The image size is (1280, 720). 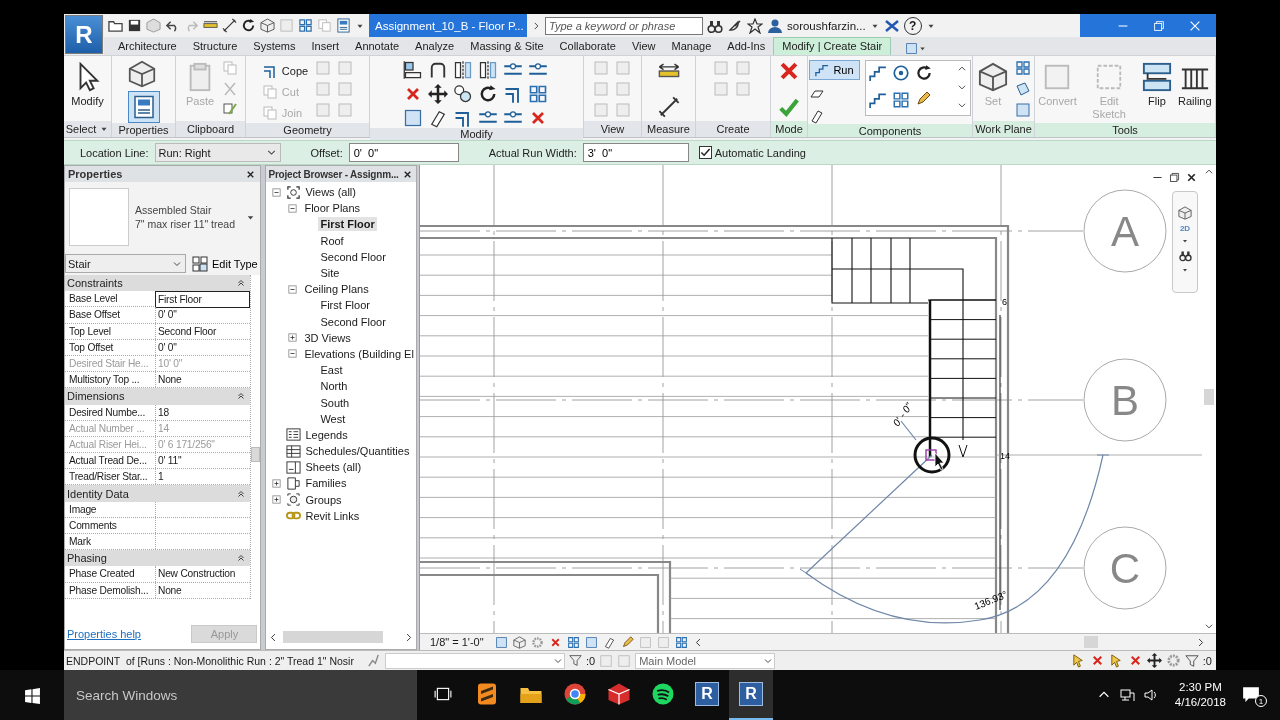 What do you see at coordinates (587, 46) in the screenshot?
I see `ribbon-tab: Collaborate` at bounding box center [587, 46].